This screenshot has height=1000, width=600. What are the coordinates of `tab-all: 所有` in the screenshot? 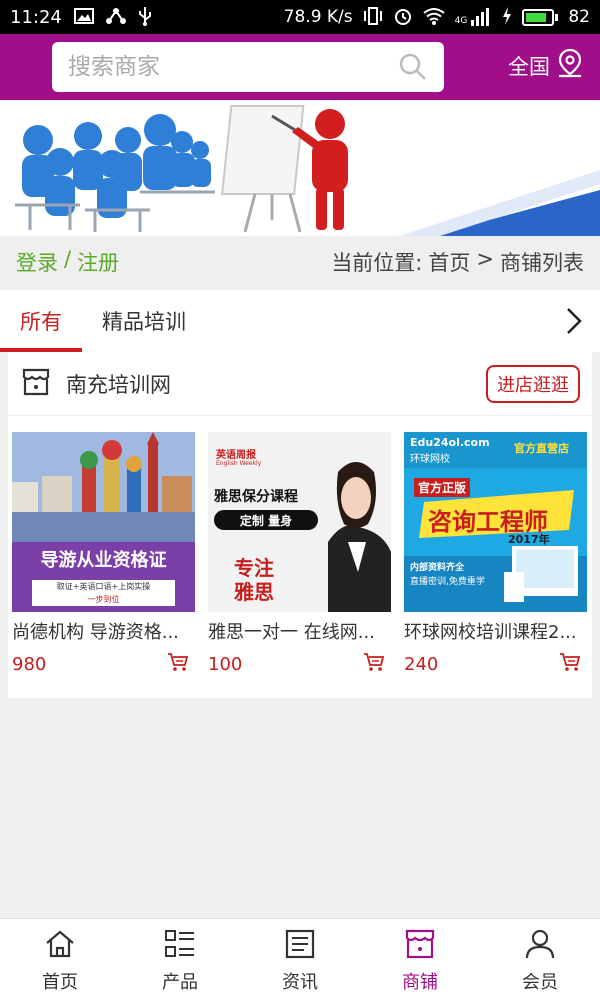 It's located at (41, 321).